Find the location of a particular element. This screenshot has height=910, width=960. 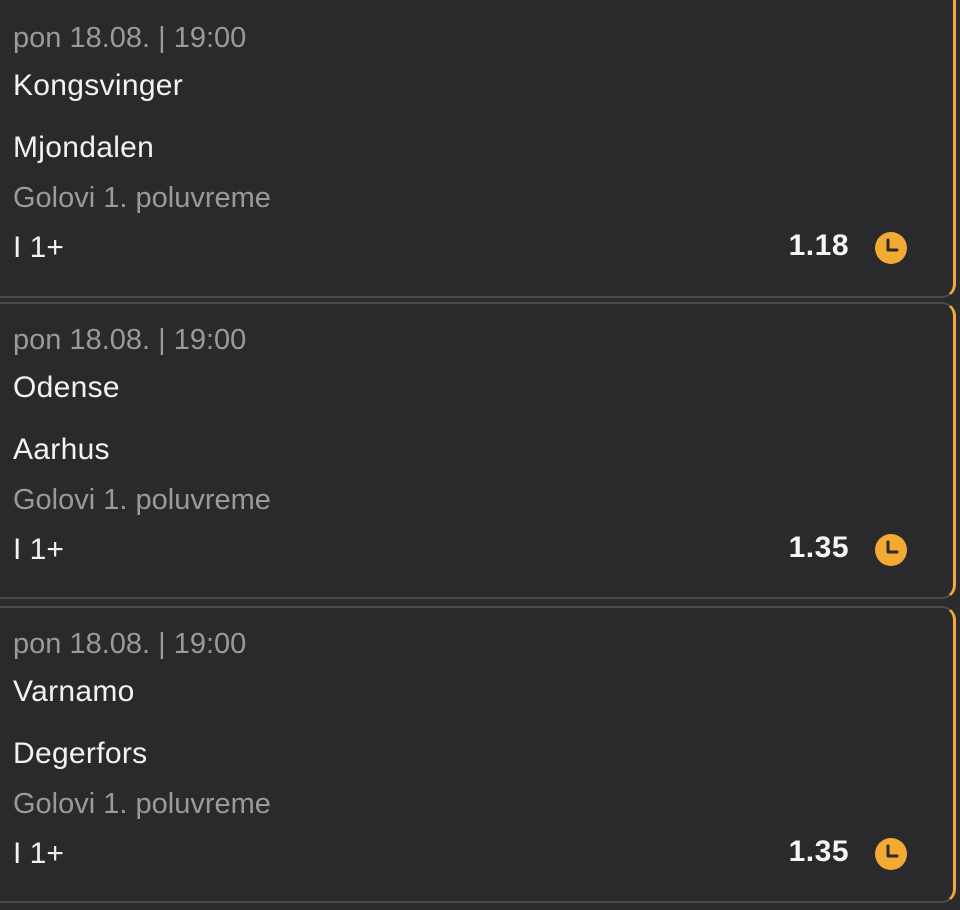

away-team: Mjondalen is located at coordinates (84, 147).